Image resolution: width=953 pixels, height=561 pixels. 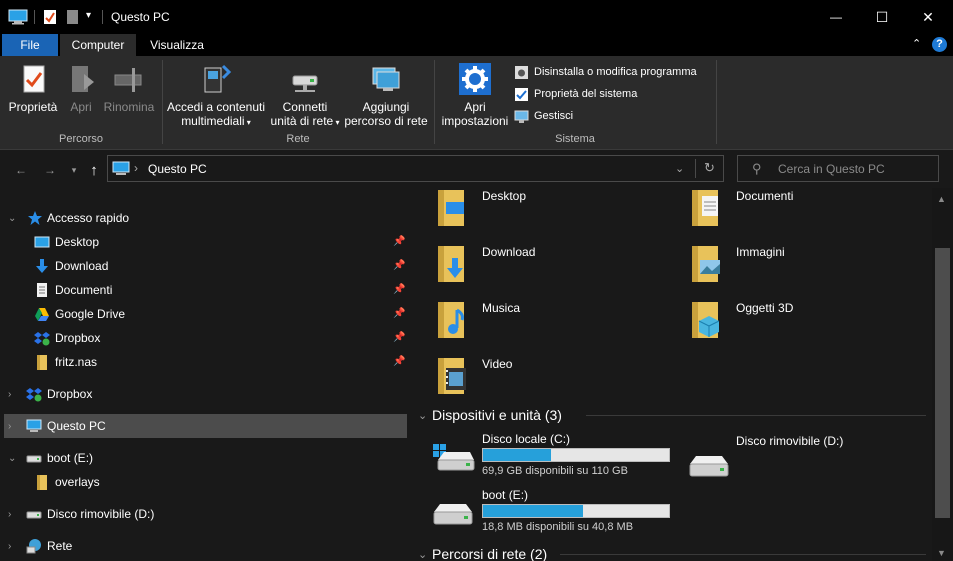 I want to click on vertical-scrollbar: ▲ ▼, so click(x=942, y=374).